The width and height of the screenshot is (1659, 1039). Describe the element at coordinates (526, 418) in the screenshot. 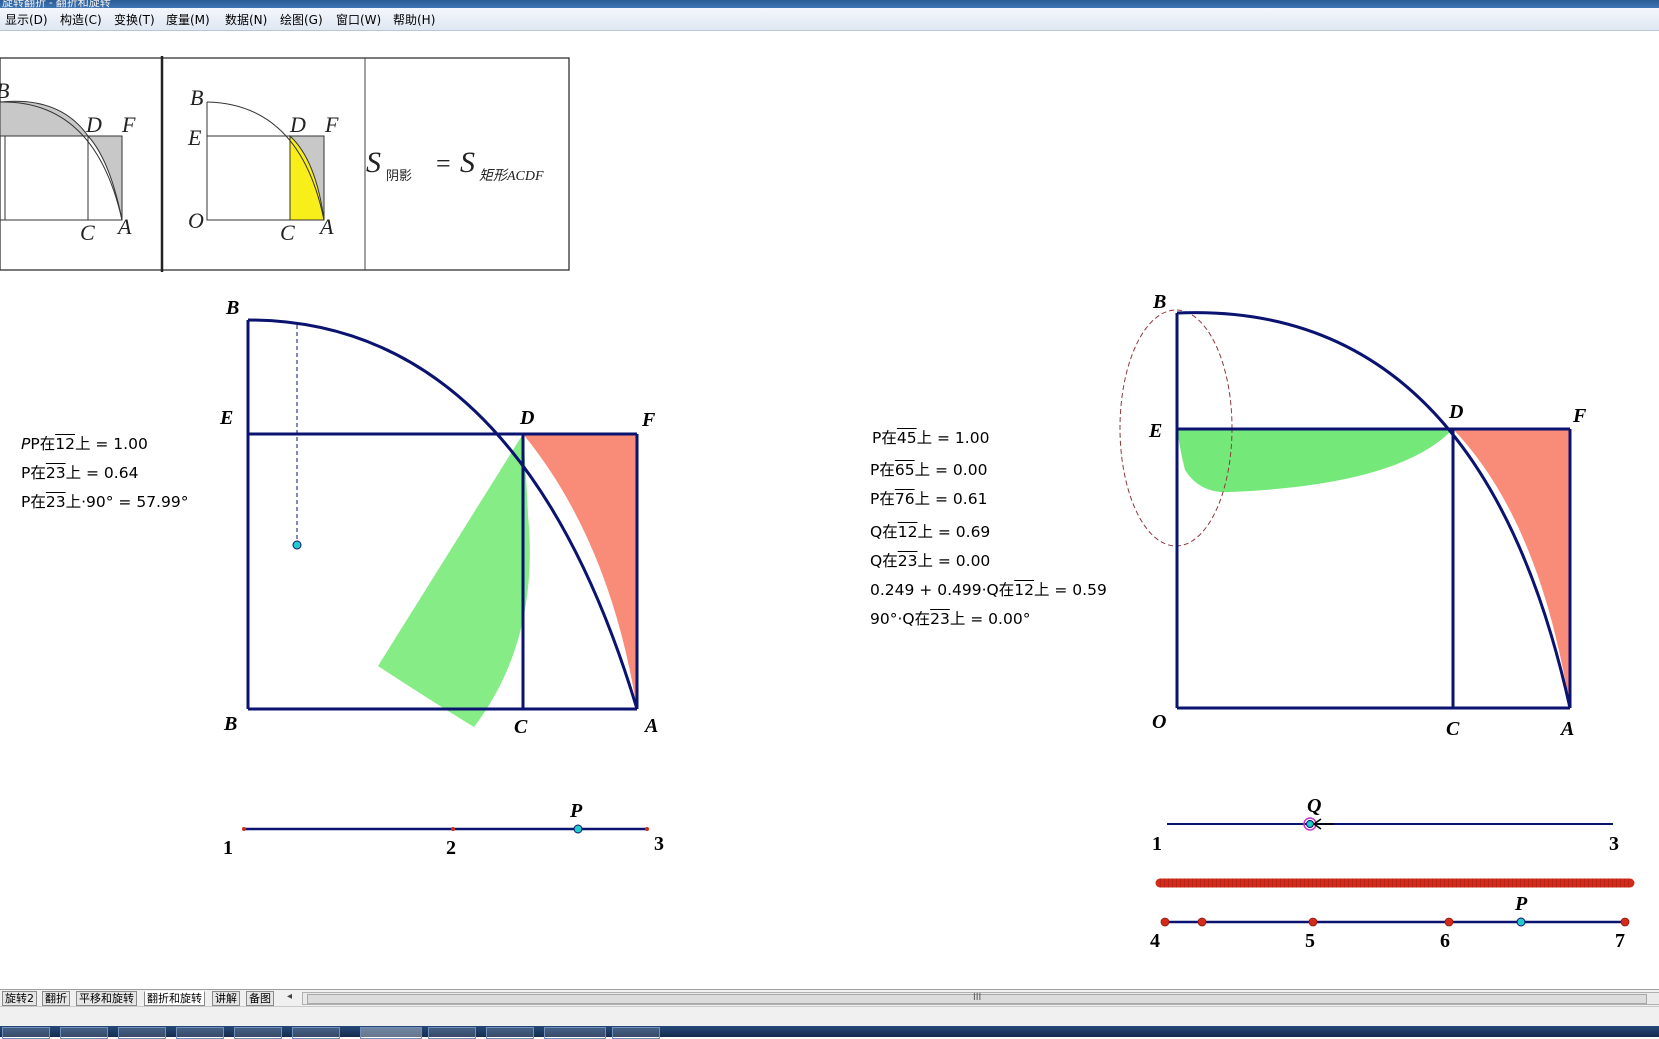

I see `left-label-d: D` at that location.